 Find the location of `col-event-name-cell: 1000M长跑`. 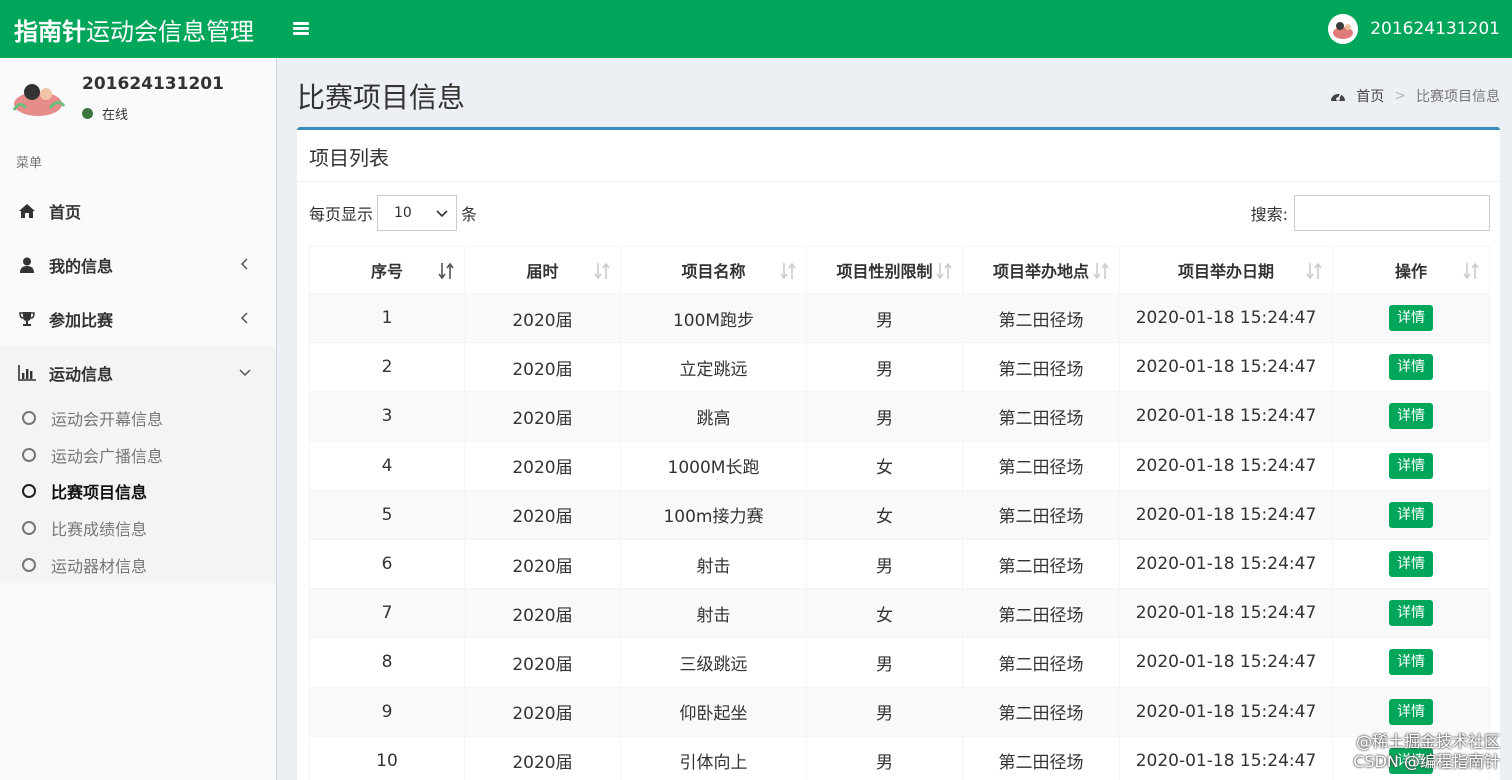

col-event-name-cell: 1000M长跑 is located at coordinates (713, 465).